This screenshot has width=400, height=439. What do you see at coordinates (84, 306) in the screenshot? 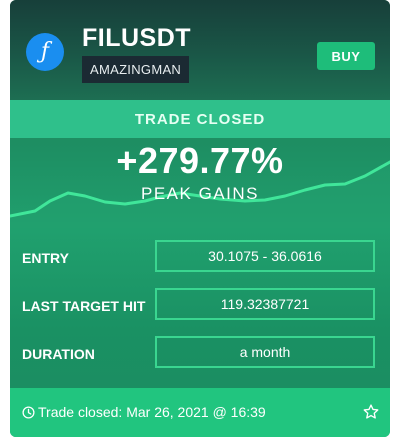
I see `last-target-label: LAST TARGET HIT` at bounding box center [84, 306].